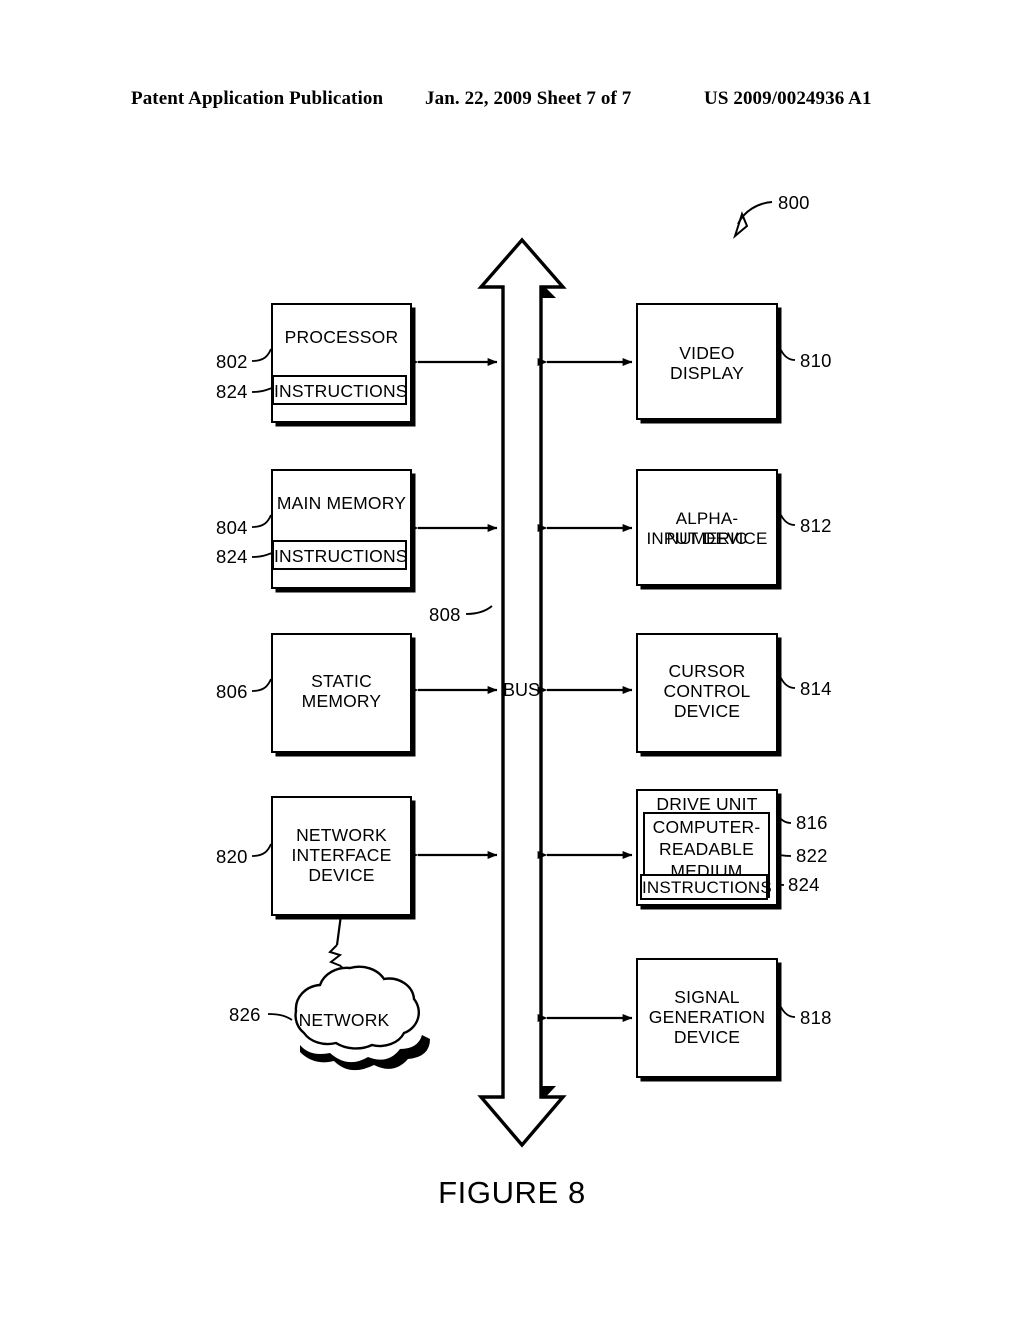  I want to click on ref-824-processor: 824, so click(232, 391).